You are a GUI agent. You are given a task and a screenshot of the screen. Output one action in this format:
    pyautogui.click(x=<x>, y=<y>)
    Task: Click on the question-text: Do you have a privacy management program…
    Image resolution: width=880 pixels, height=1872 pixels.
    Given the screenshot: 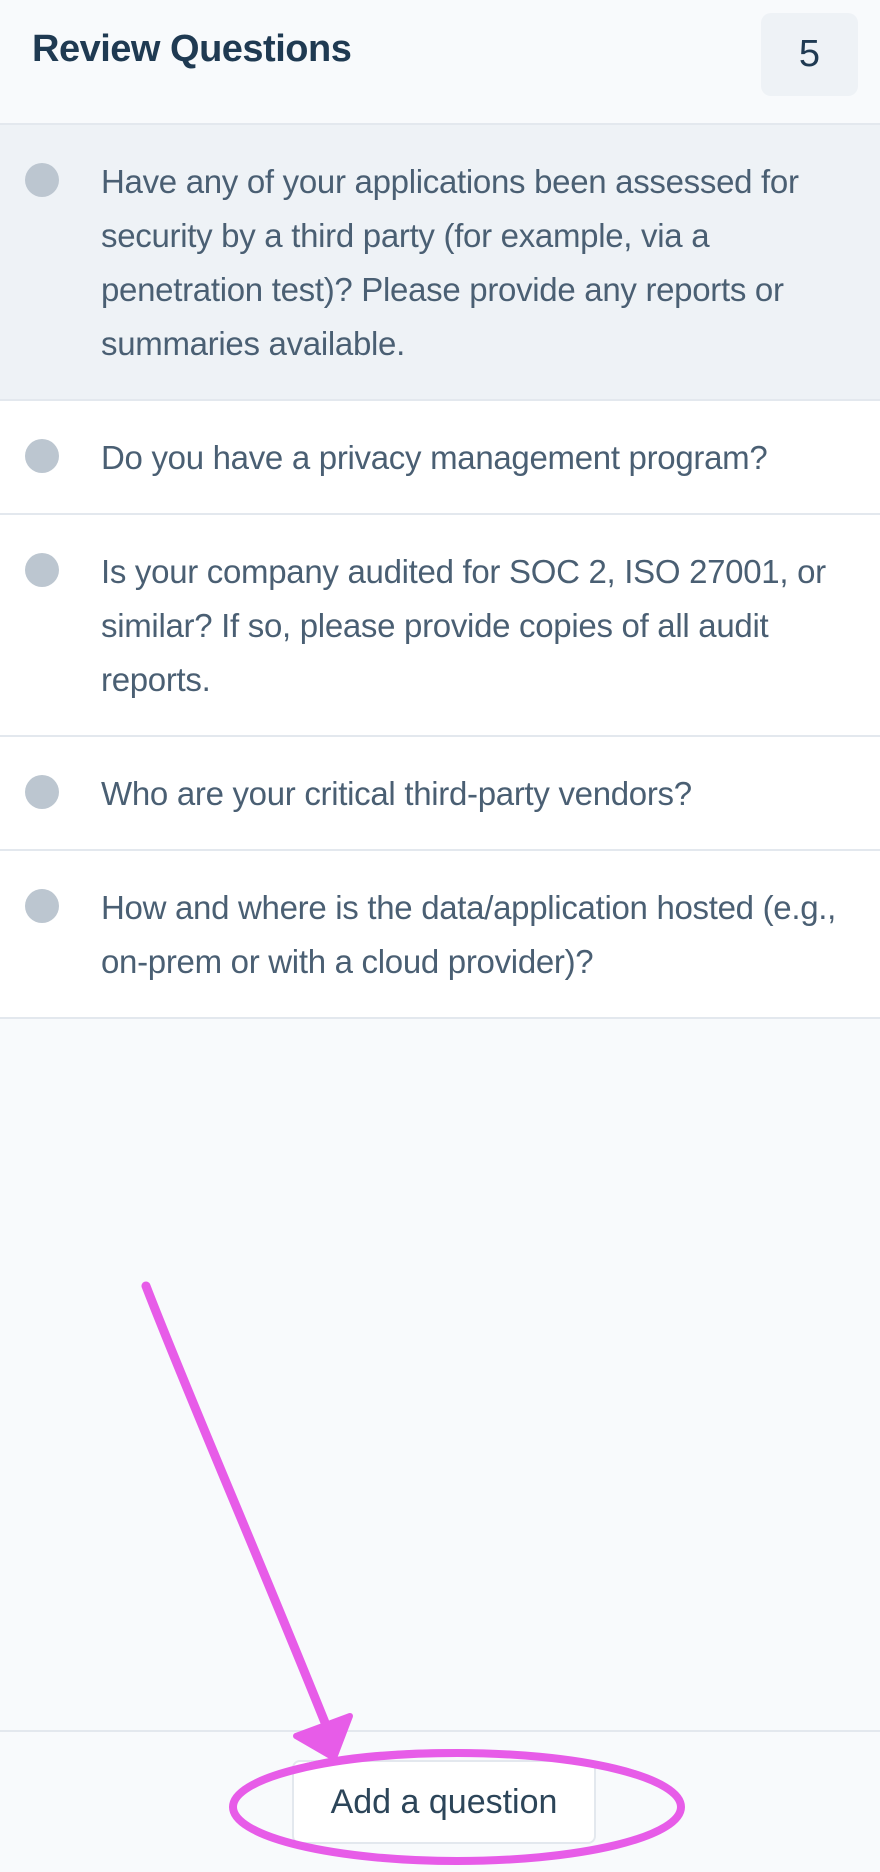 What is the action you would take?
    pyautogui.click(x=434, y=457)
    